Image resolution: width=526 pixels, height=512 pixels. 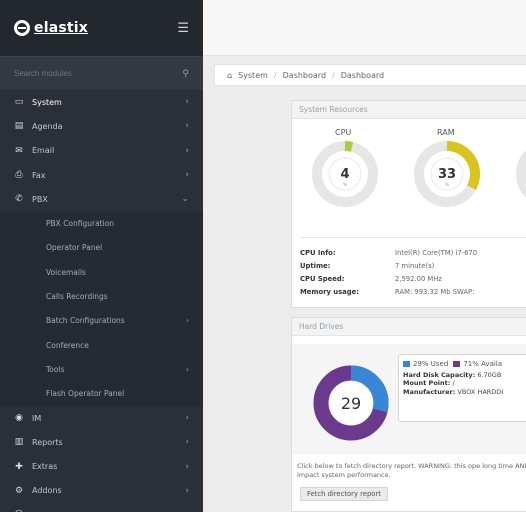 I want to click on gauges: 4 % 33 %, so click(x=419, y=174).